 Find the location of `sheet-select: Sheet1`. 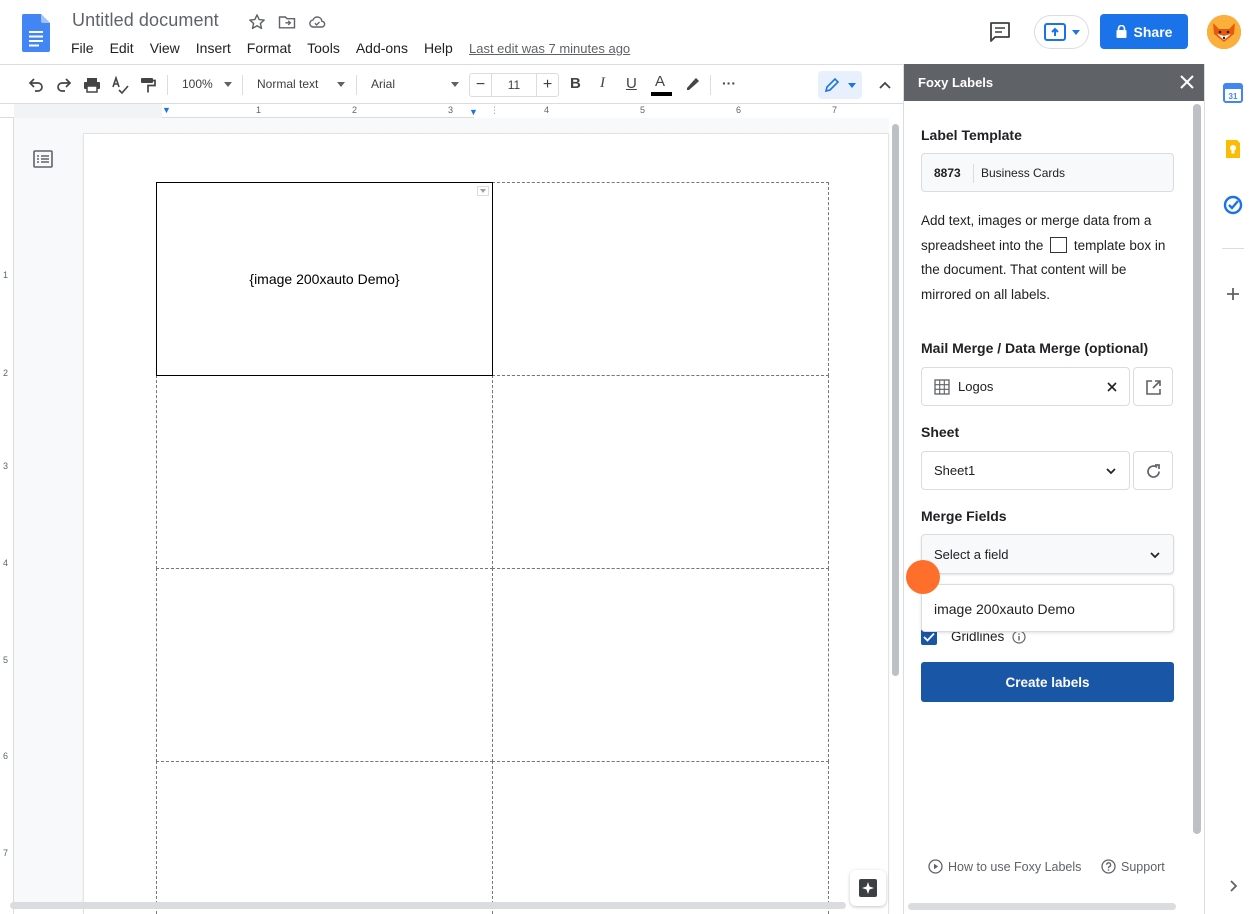

sheet-select: Sheet1 is located at coordinates (1025, 470).